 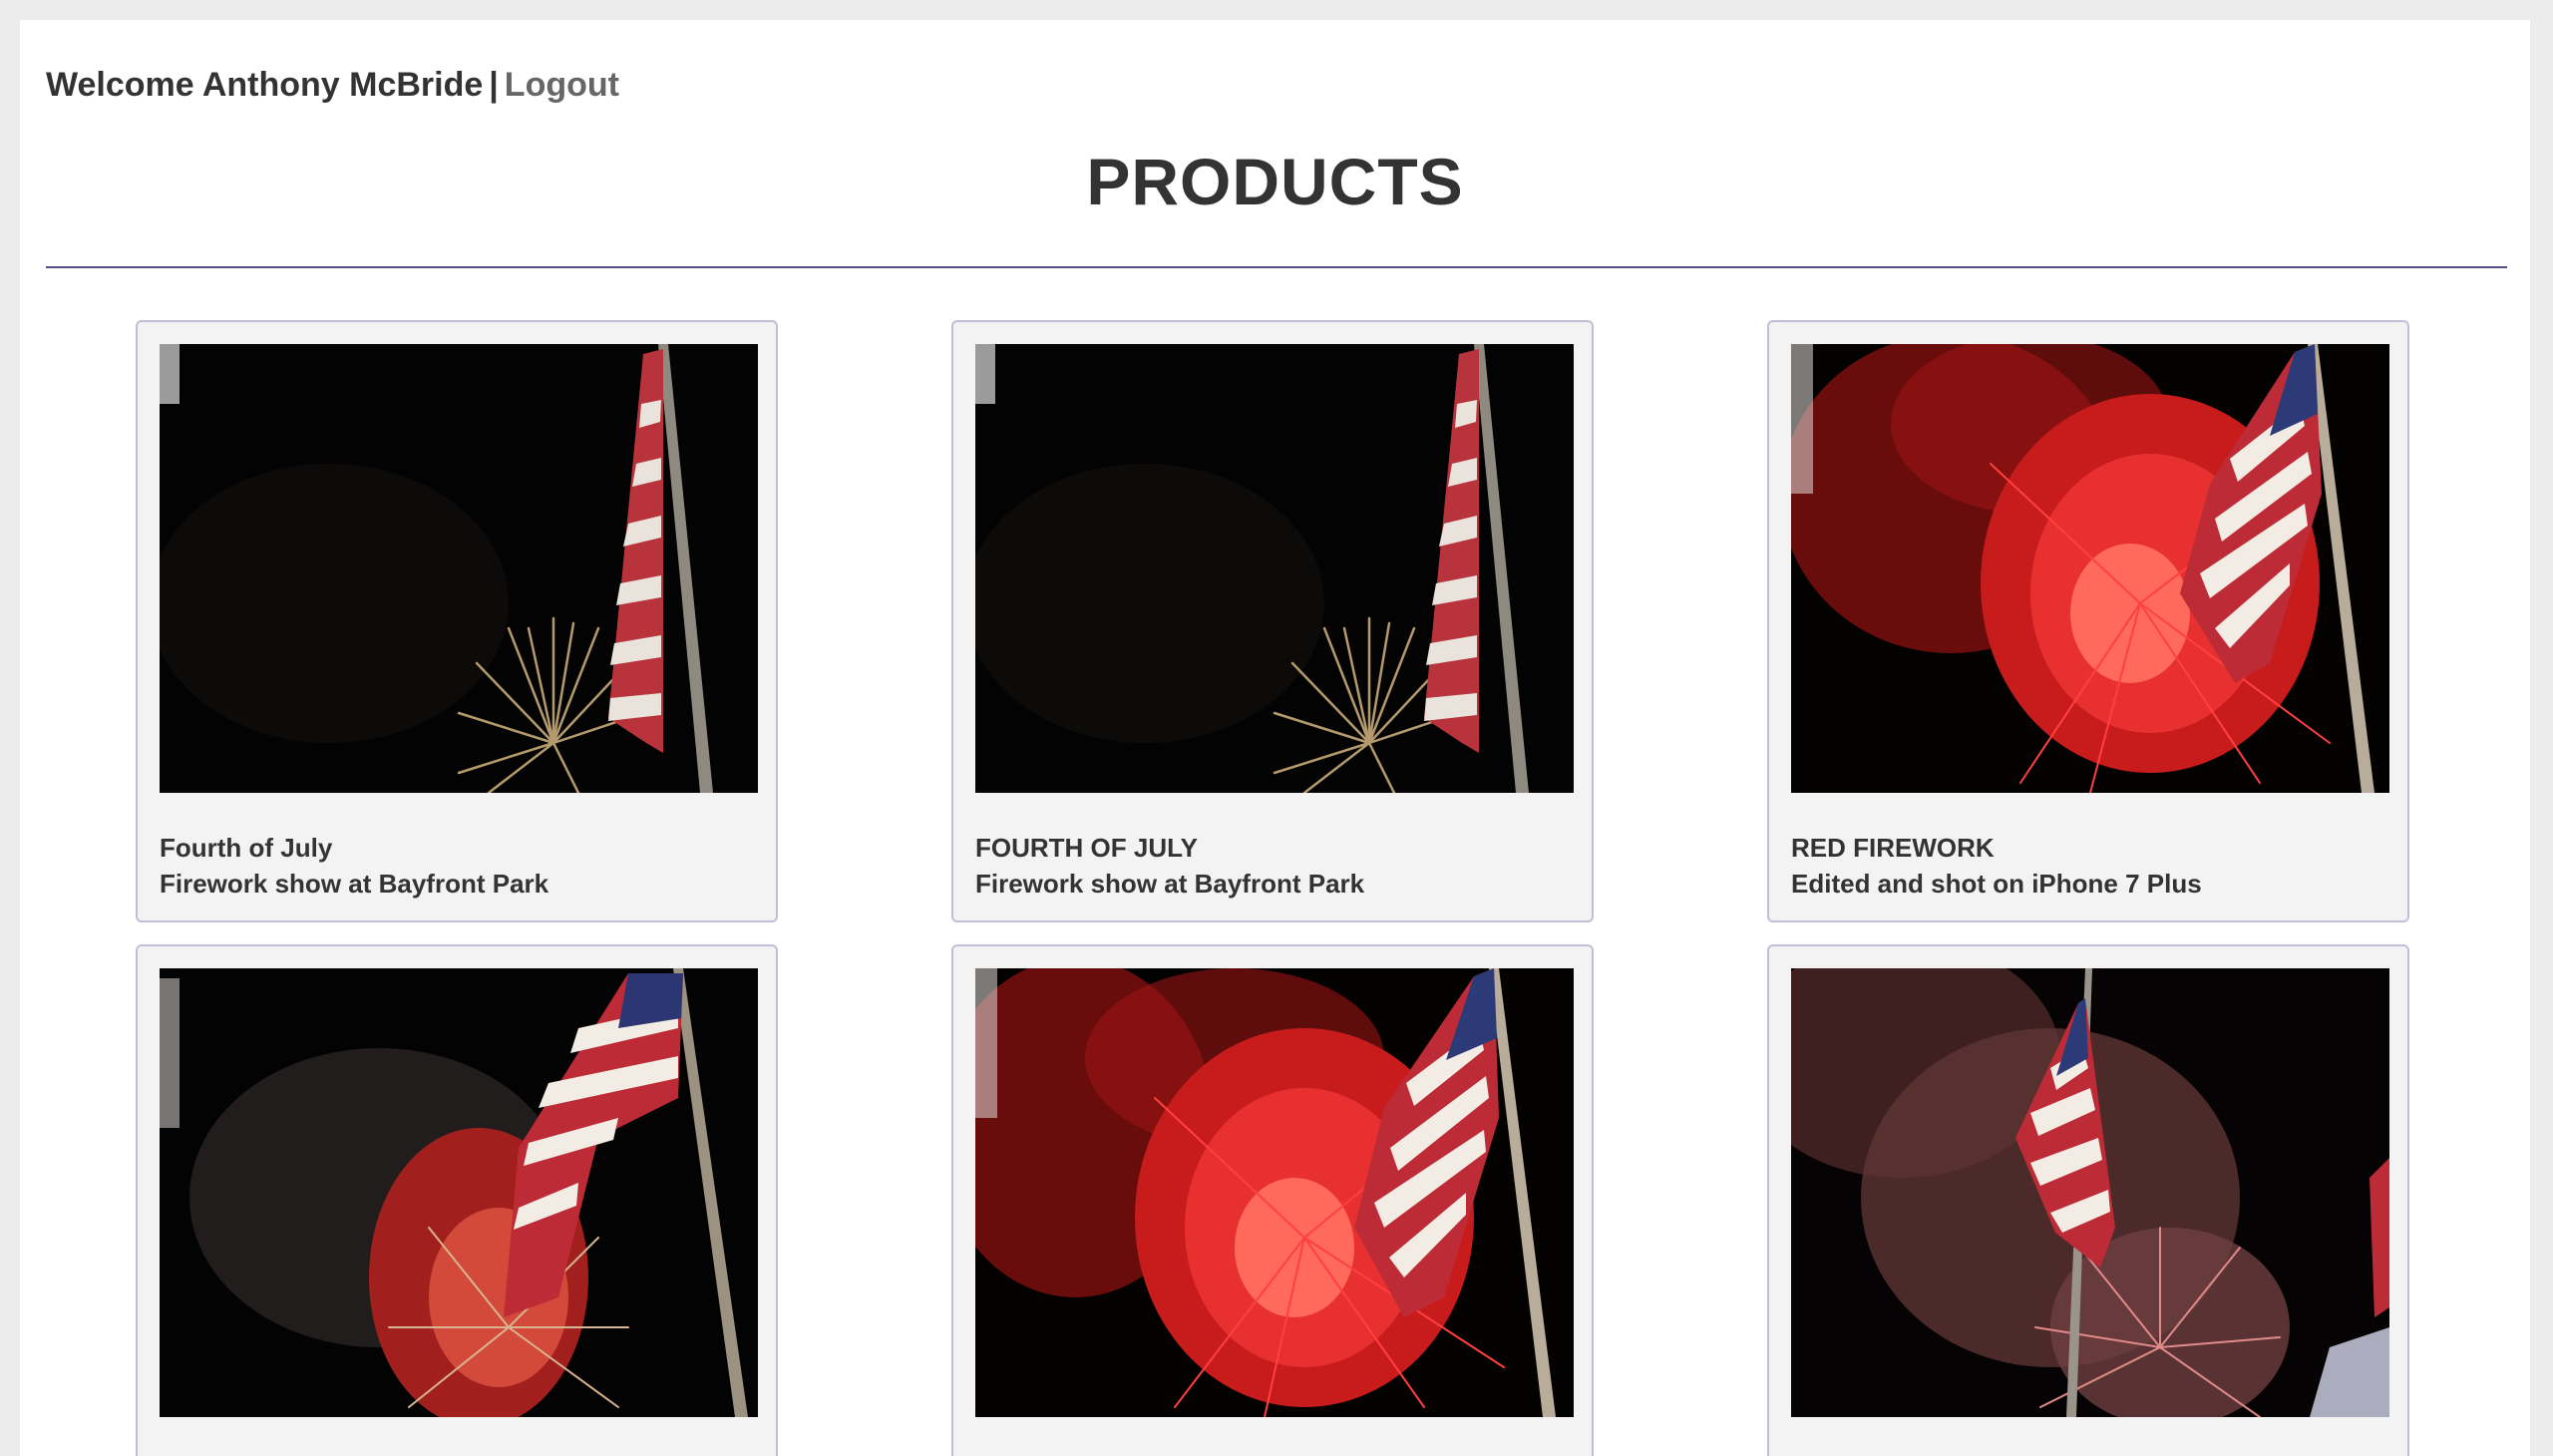 I want to click on product-title: Fourth of July, so click(x=247, y=848).